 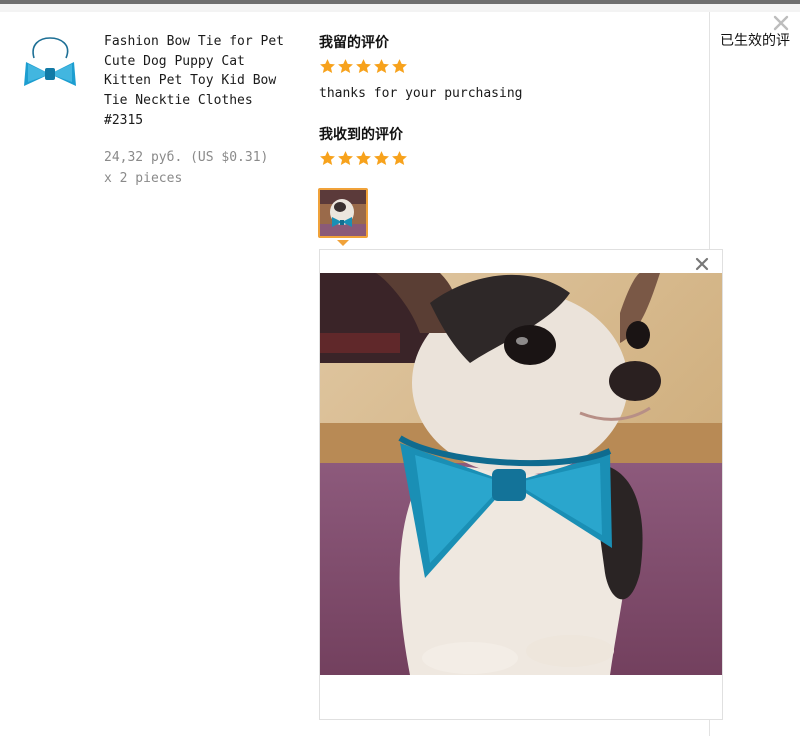 I want to click on dog-photo-icon, so click(x=343, y=213).